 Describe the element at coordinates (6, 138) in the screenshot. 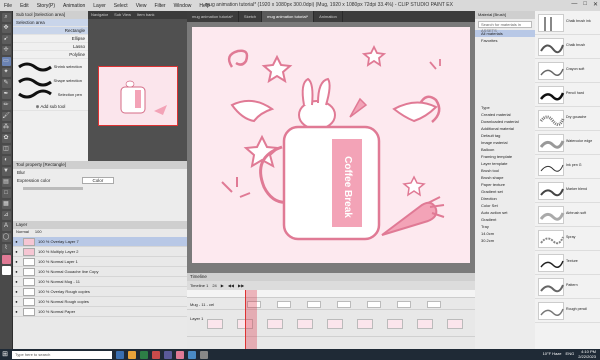

I see `decoration-tool-icon: ✿` at that location.